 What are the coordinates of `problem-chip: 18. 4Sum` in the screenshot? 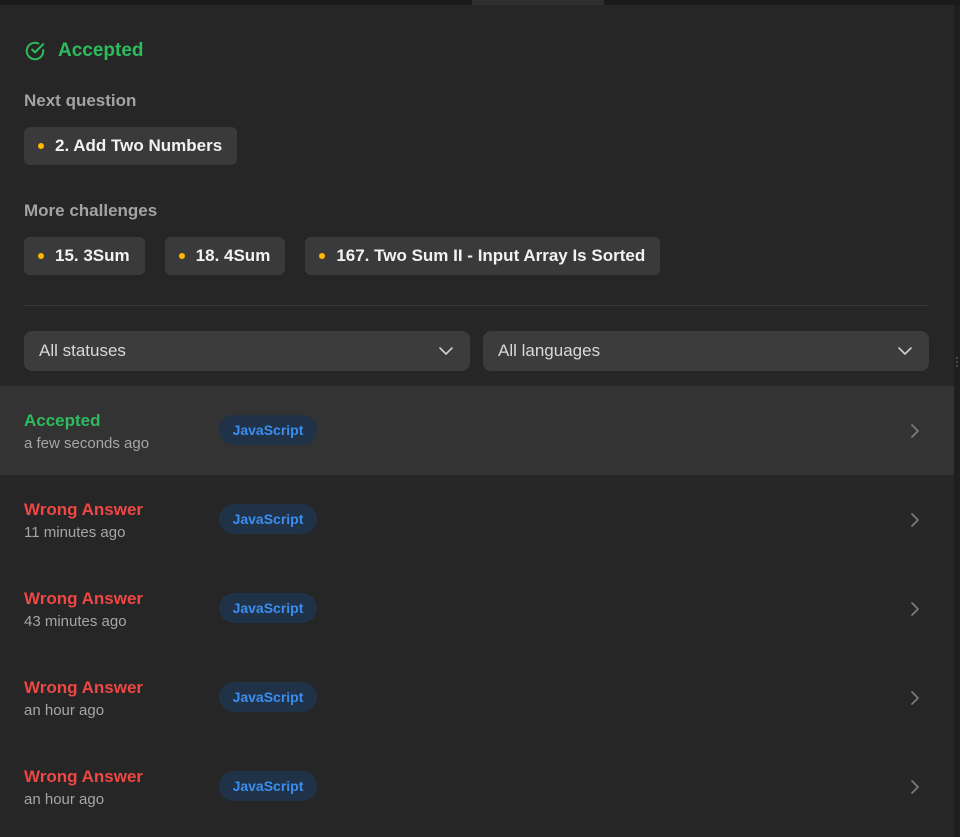 It's located at (225, 256).